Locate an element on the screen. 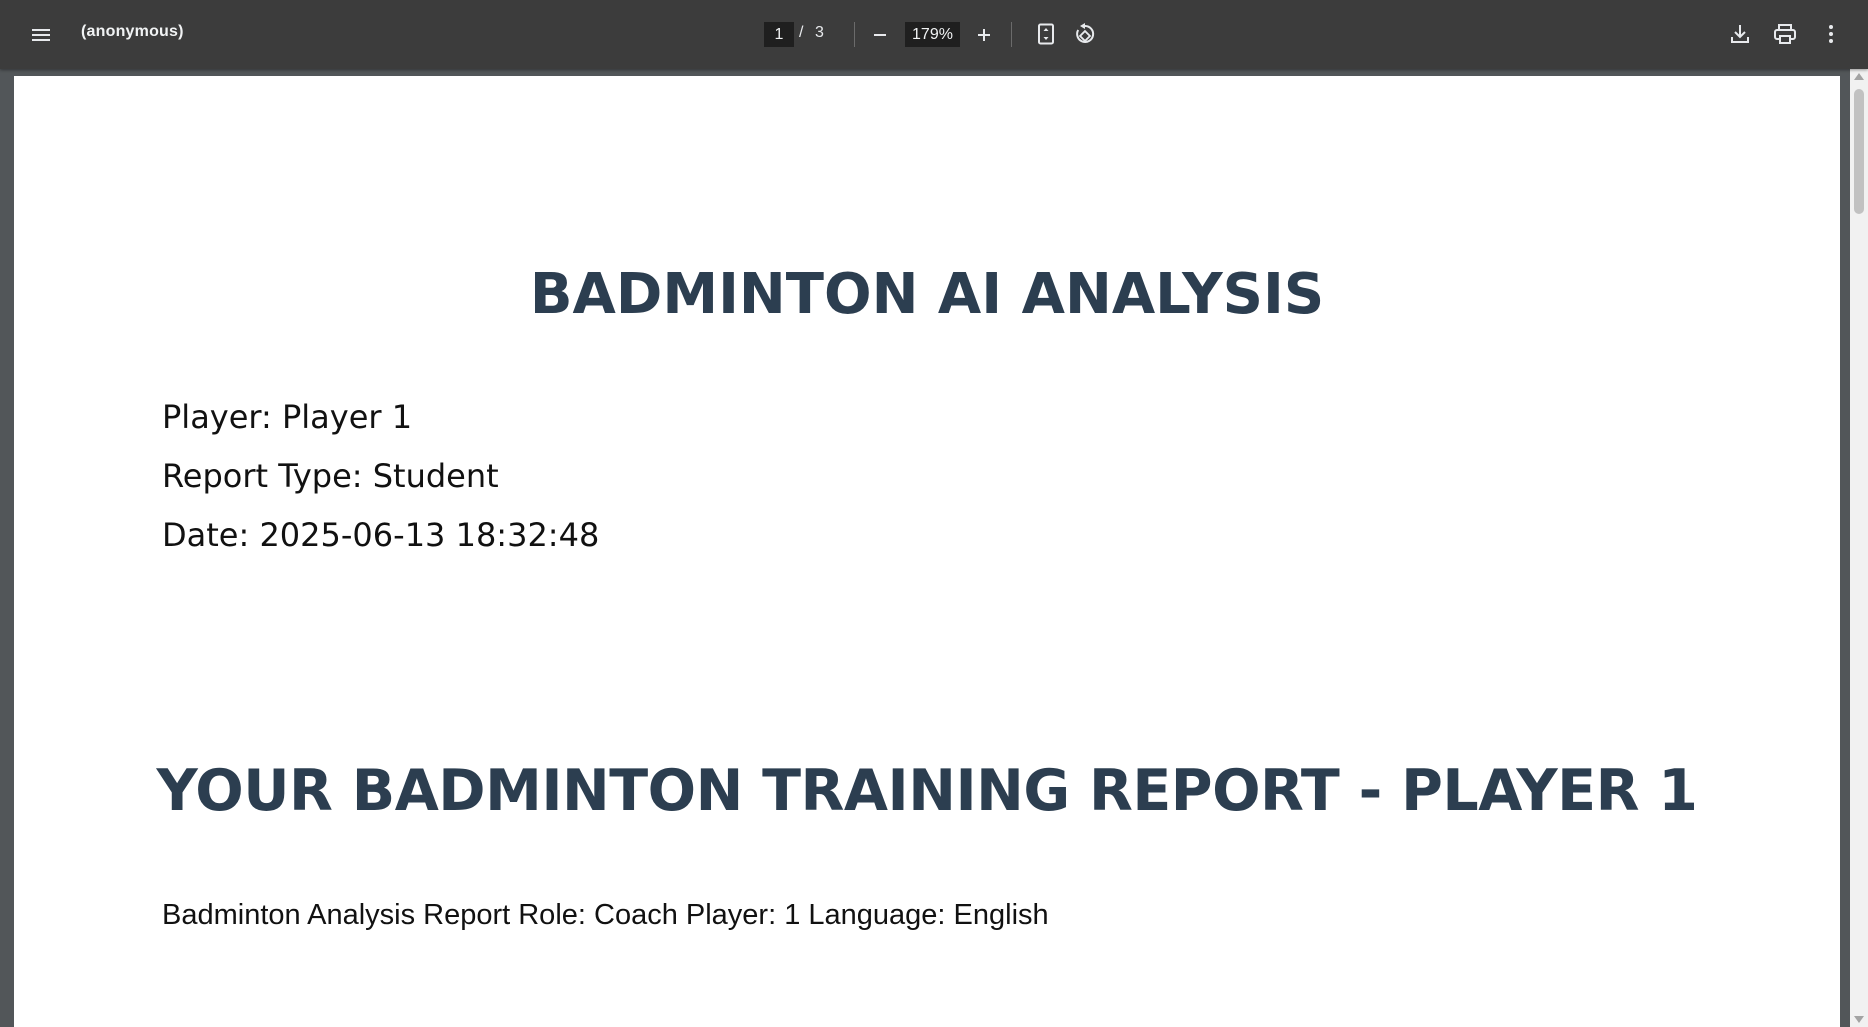  download-button is located at coordinates (1740, 34).